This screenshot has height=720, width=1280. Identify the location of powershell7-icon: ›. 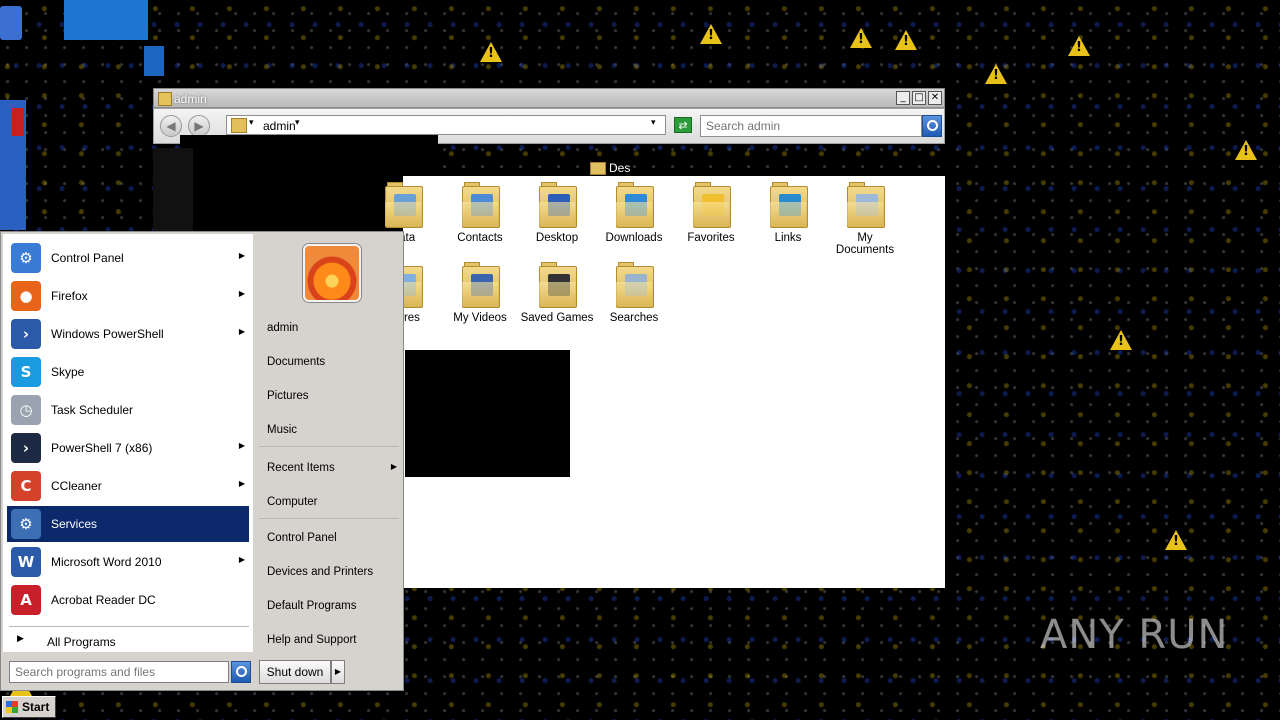
(26, 448).